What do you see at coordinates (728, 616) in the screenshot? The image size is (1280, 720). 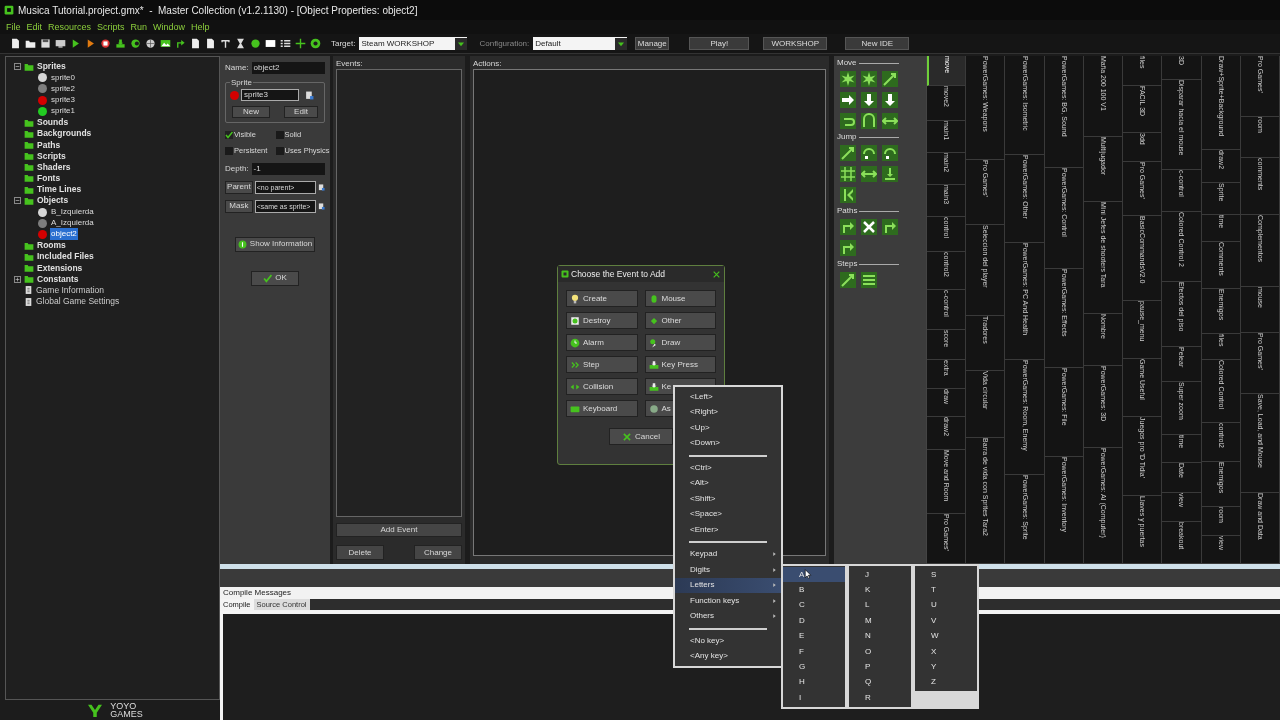 I see `menu-item: Others` at bounding box center [728, 616].